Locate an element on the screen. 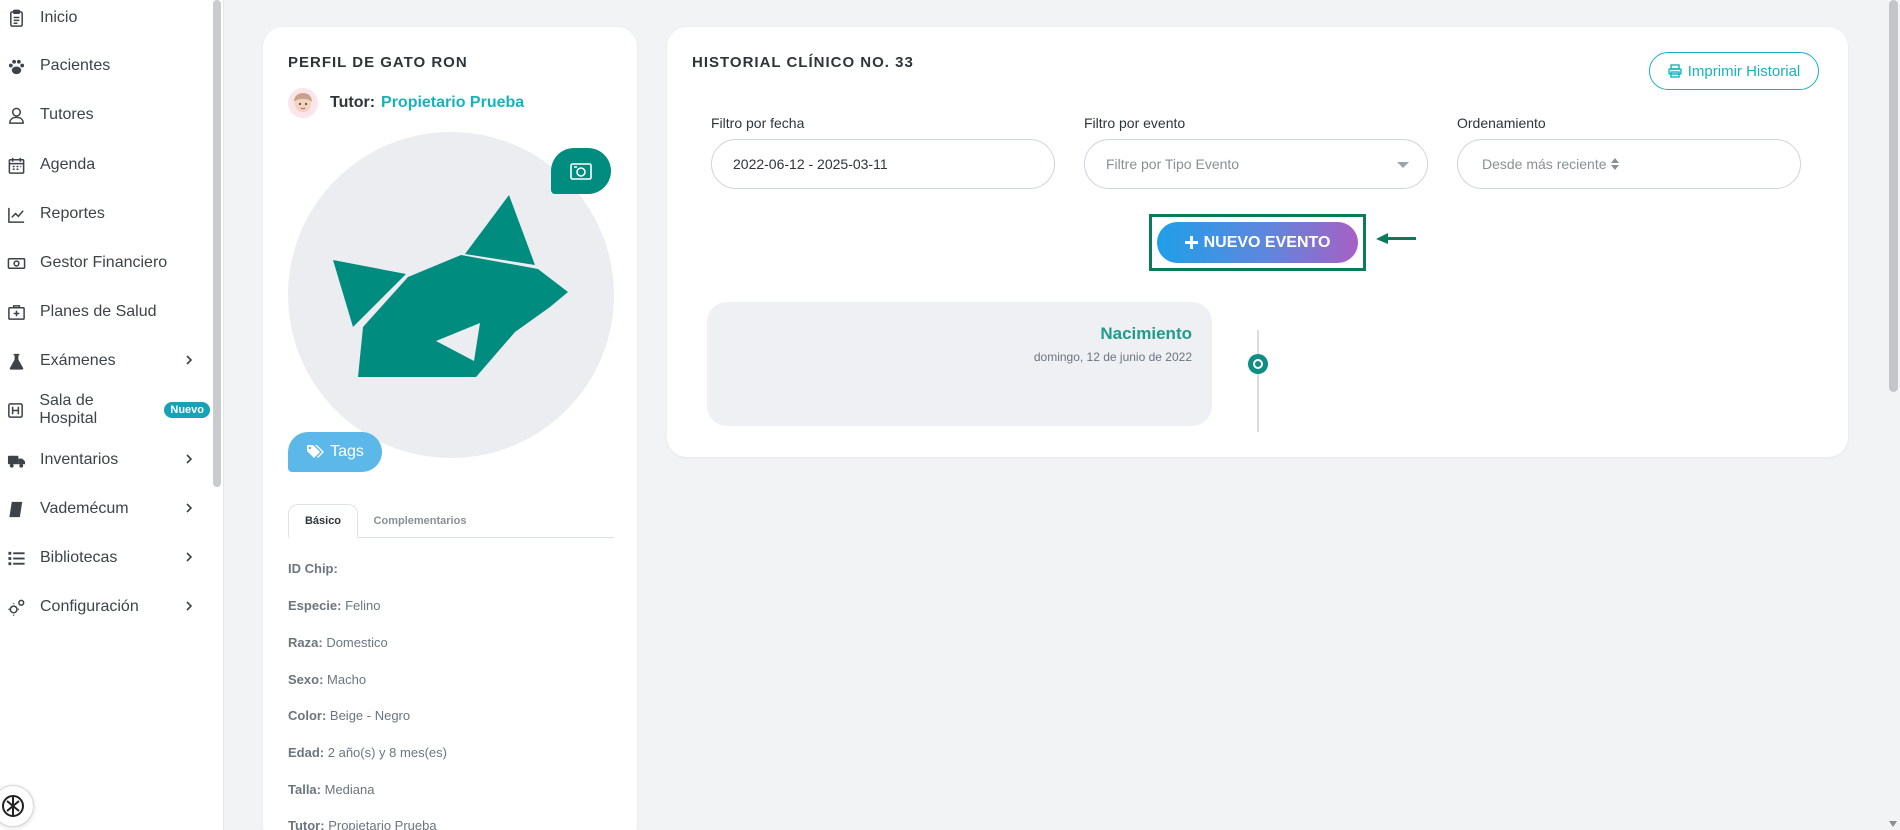  arrow-left-icon is located at coordinates (1396, 238).